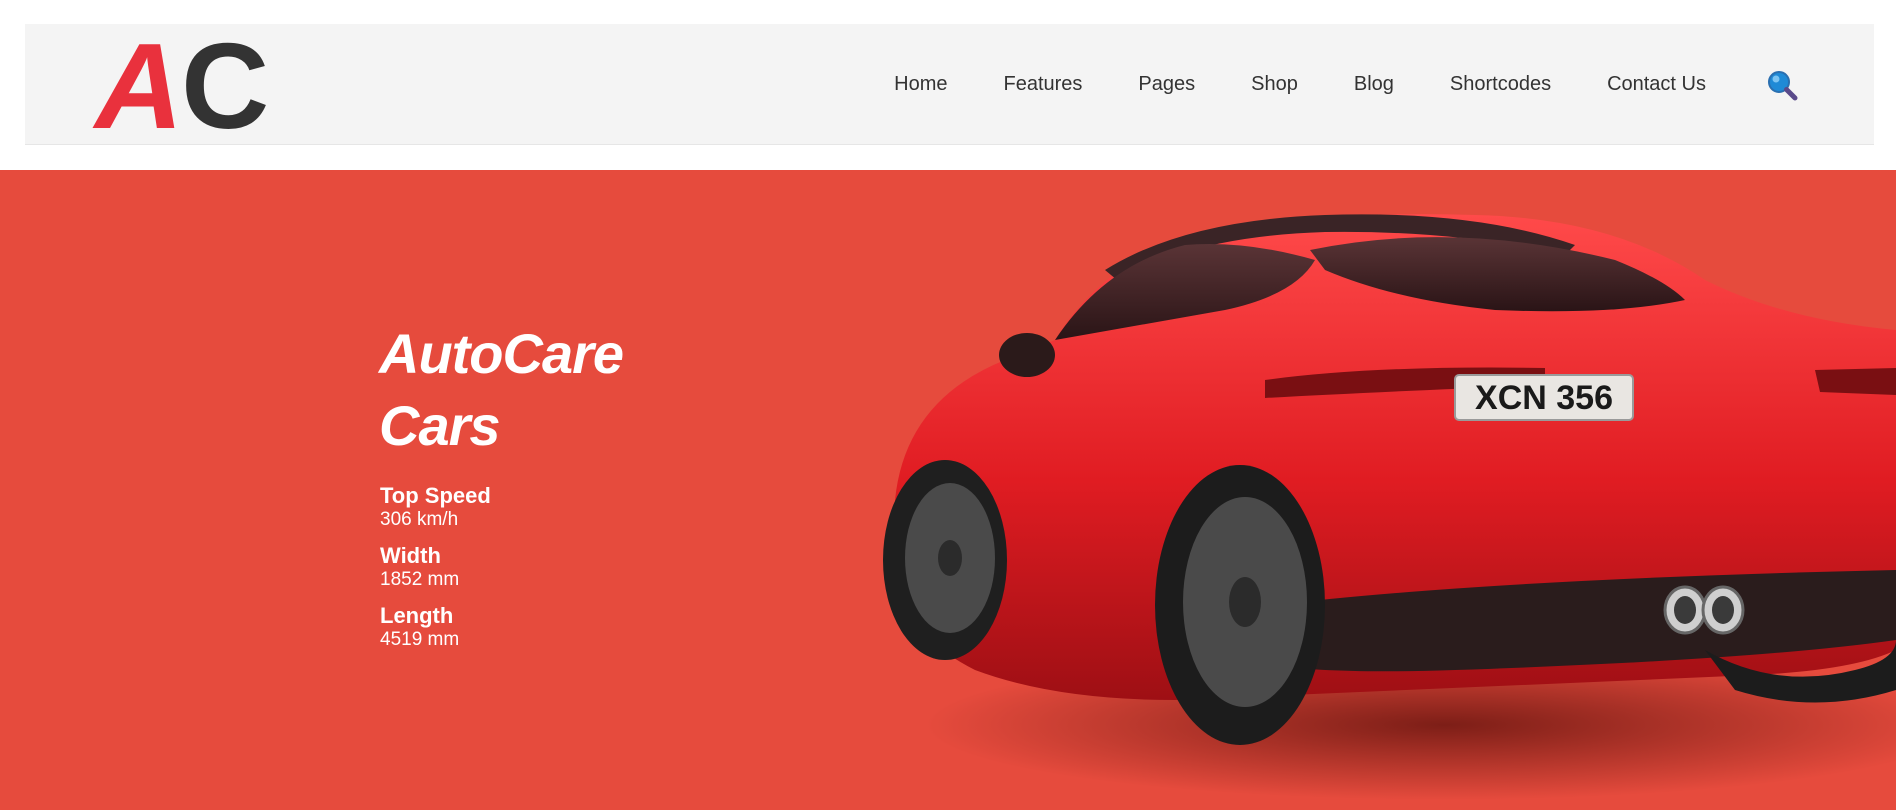 Image resolution: width=1896 pixels, height=810 pixels. I want to click on spec-value: 4519 mm, so click(420, 639).